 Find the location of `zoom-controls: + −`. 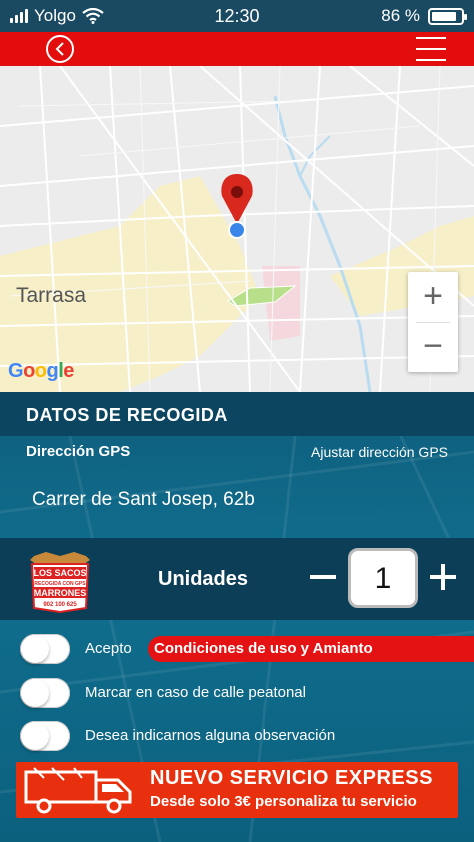

zoom-controls: + − is located at coordinates (433, 322).